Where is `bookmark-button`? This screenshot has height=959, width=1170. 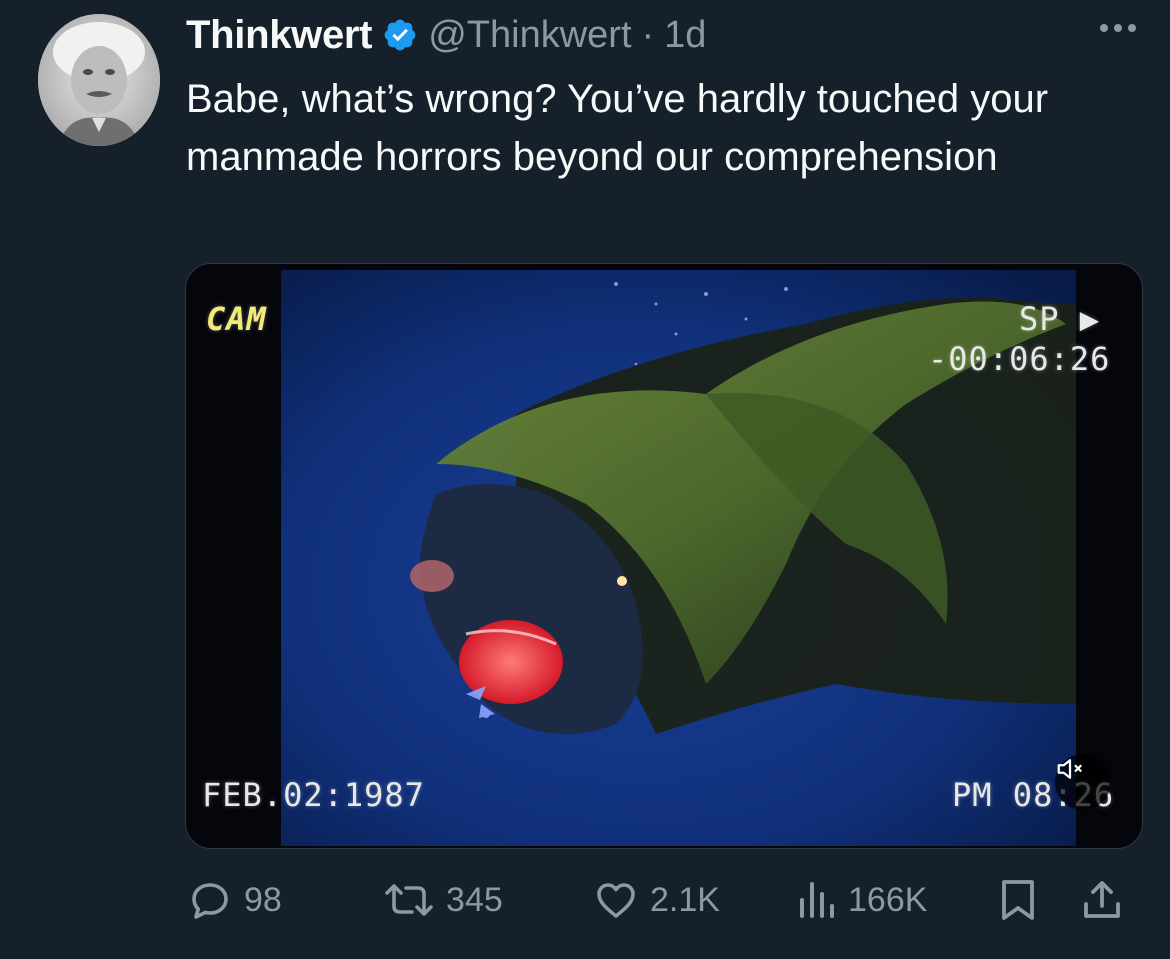 bookmark-button is located at coordinates (1018, 900).